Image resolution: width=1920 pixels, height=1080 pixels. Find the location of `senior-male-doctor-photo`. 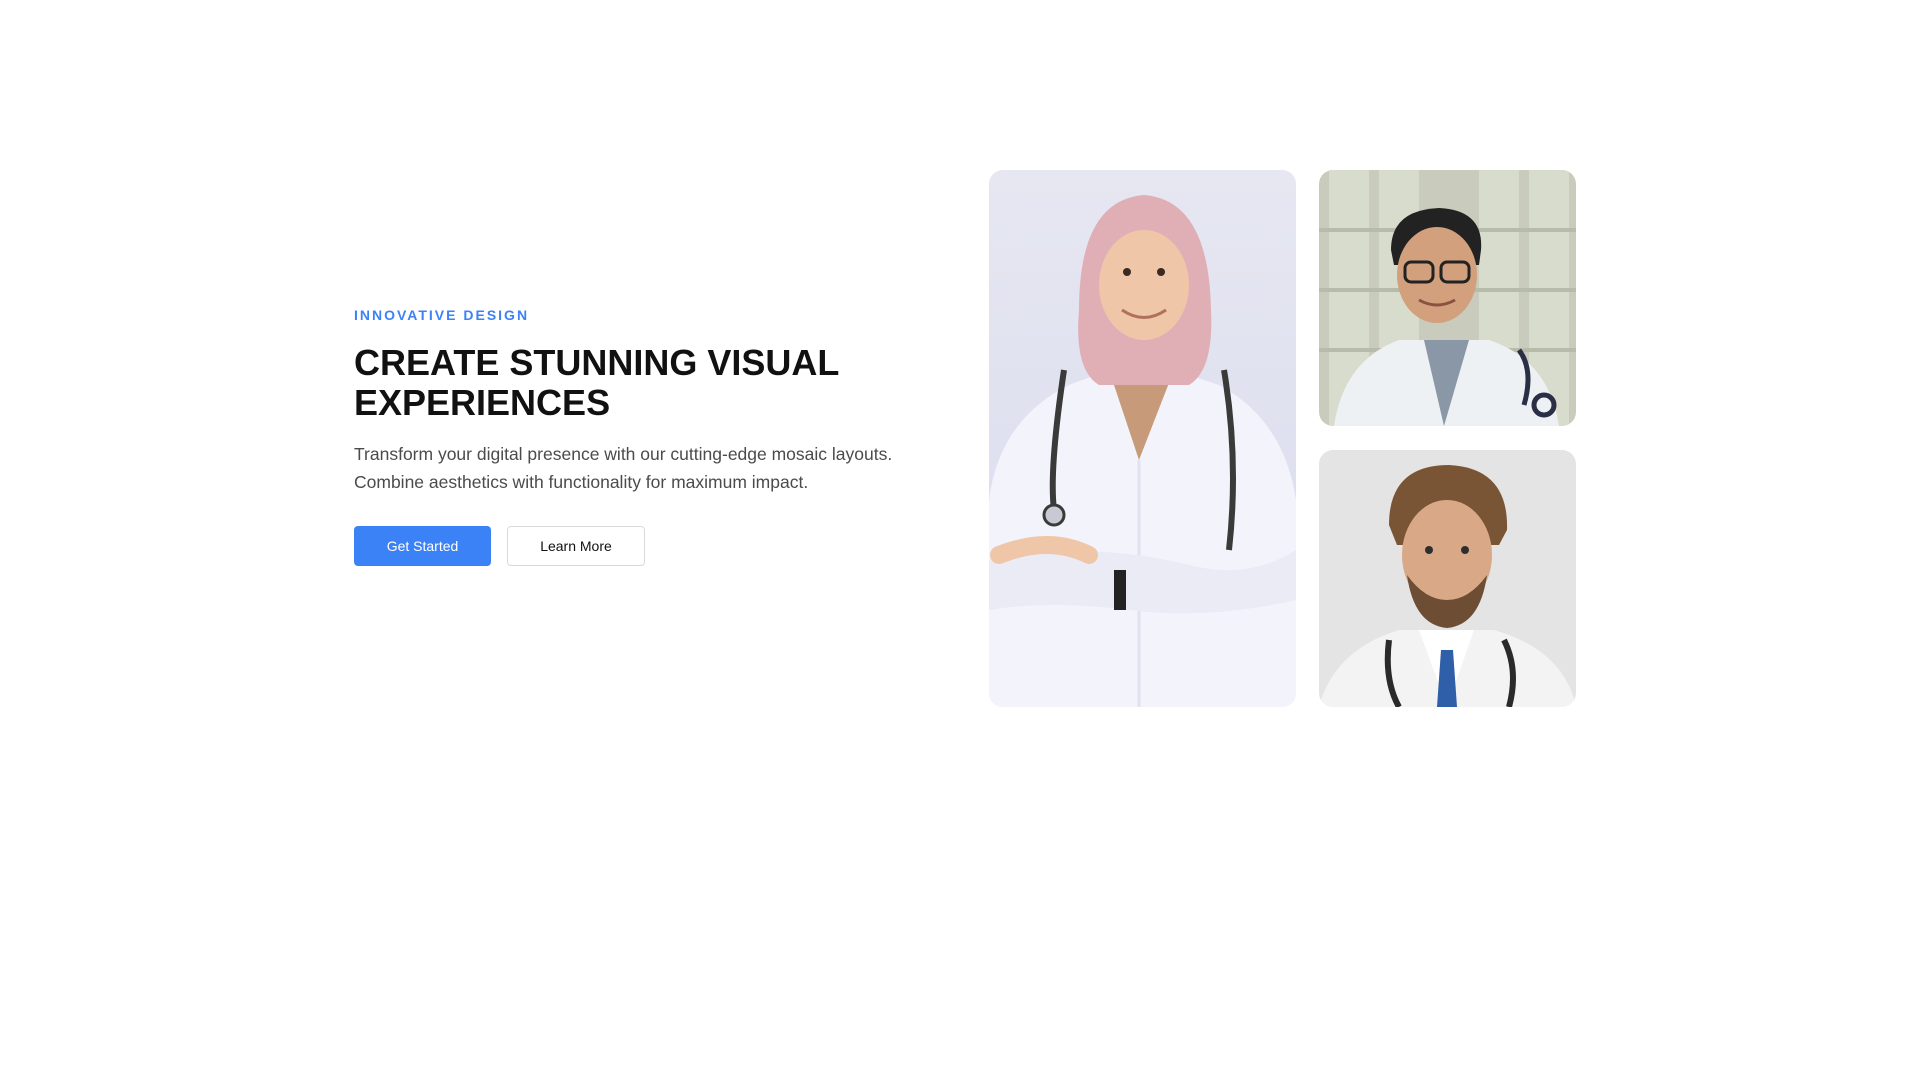

senior-male-doctor-photo is located at coordinates (1447, 298).